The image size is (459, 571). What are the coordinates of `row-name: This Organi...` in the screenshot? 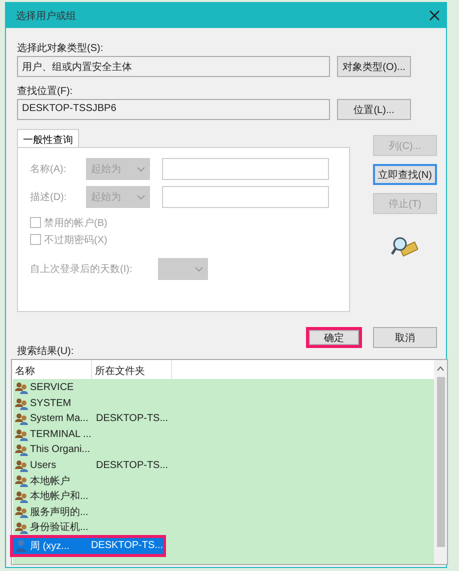 It's located at (60, 450).